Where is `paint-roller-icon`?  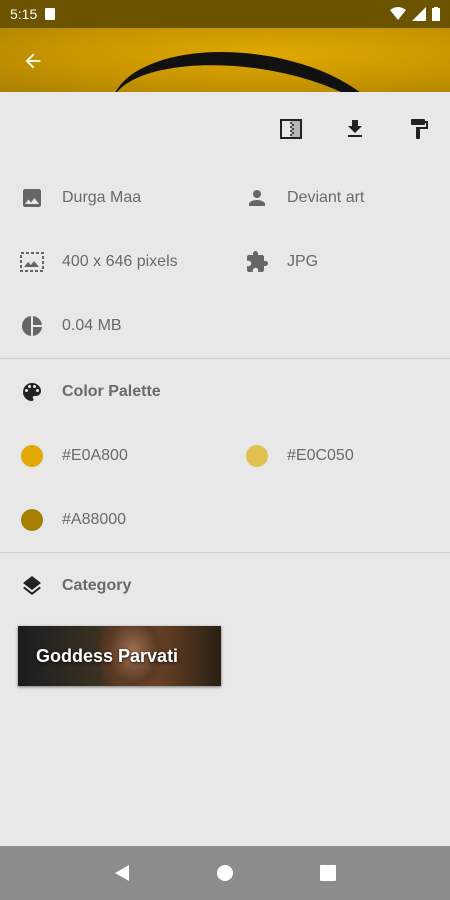
paint-roller-icon is located at coordinates (419, 129).